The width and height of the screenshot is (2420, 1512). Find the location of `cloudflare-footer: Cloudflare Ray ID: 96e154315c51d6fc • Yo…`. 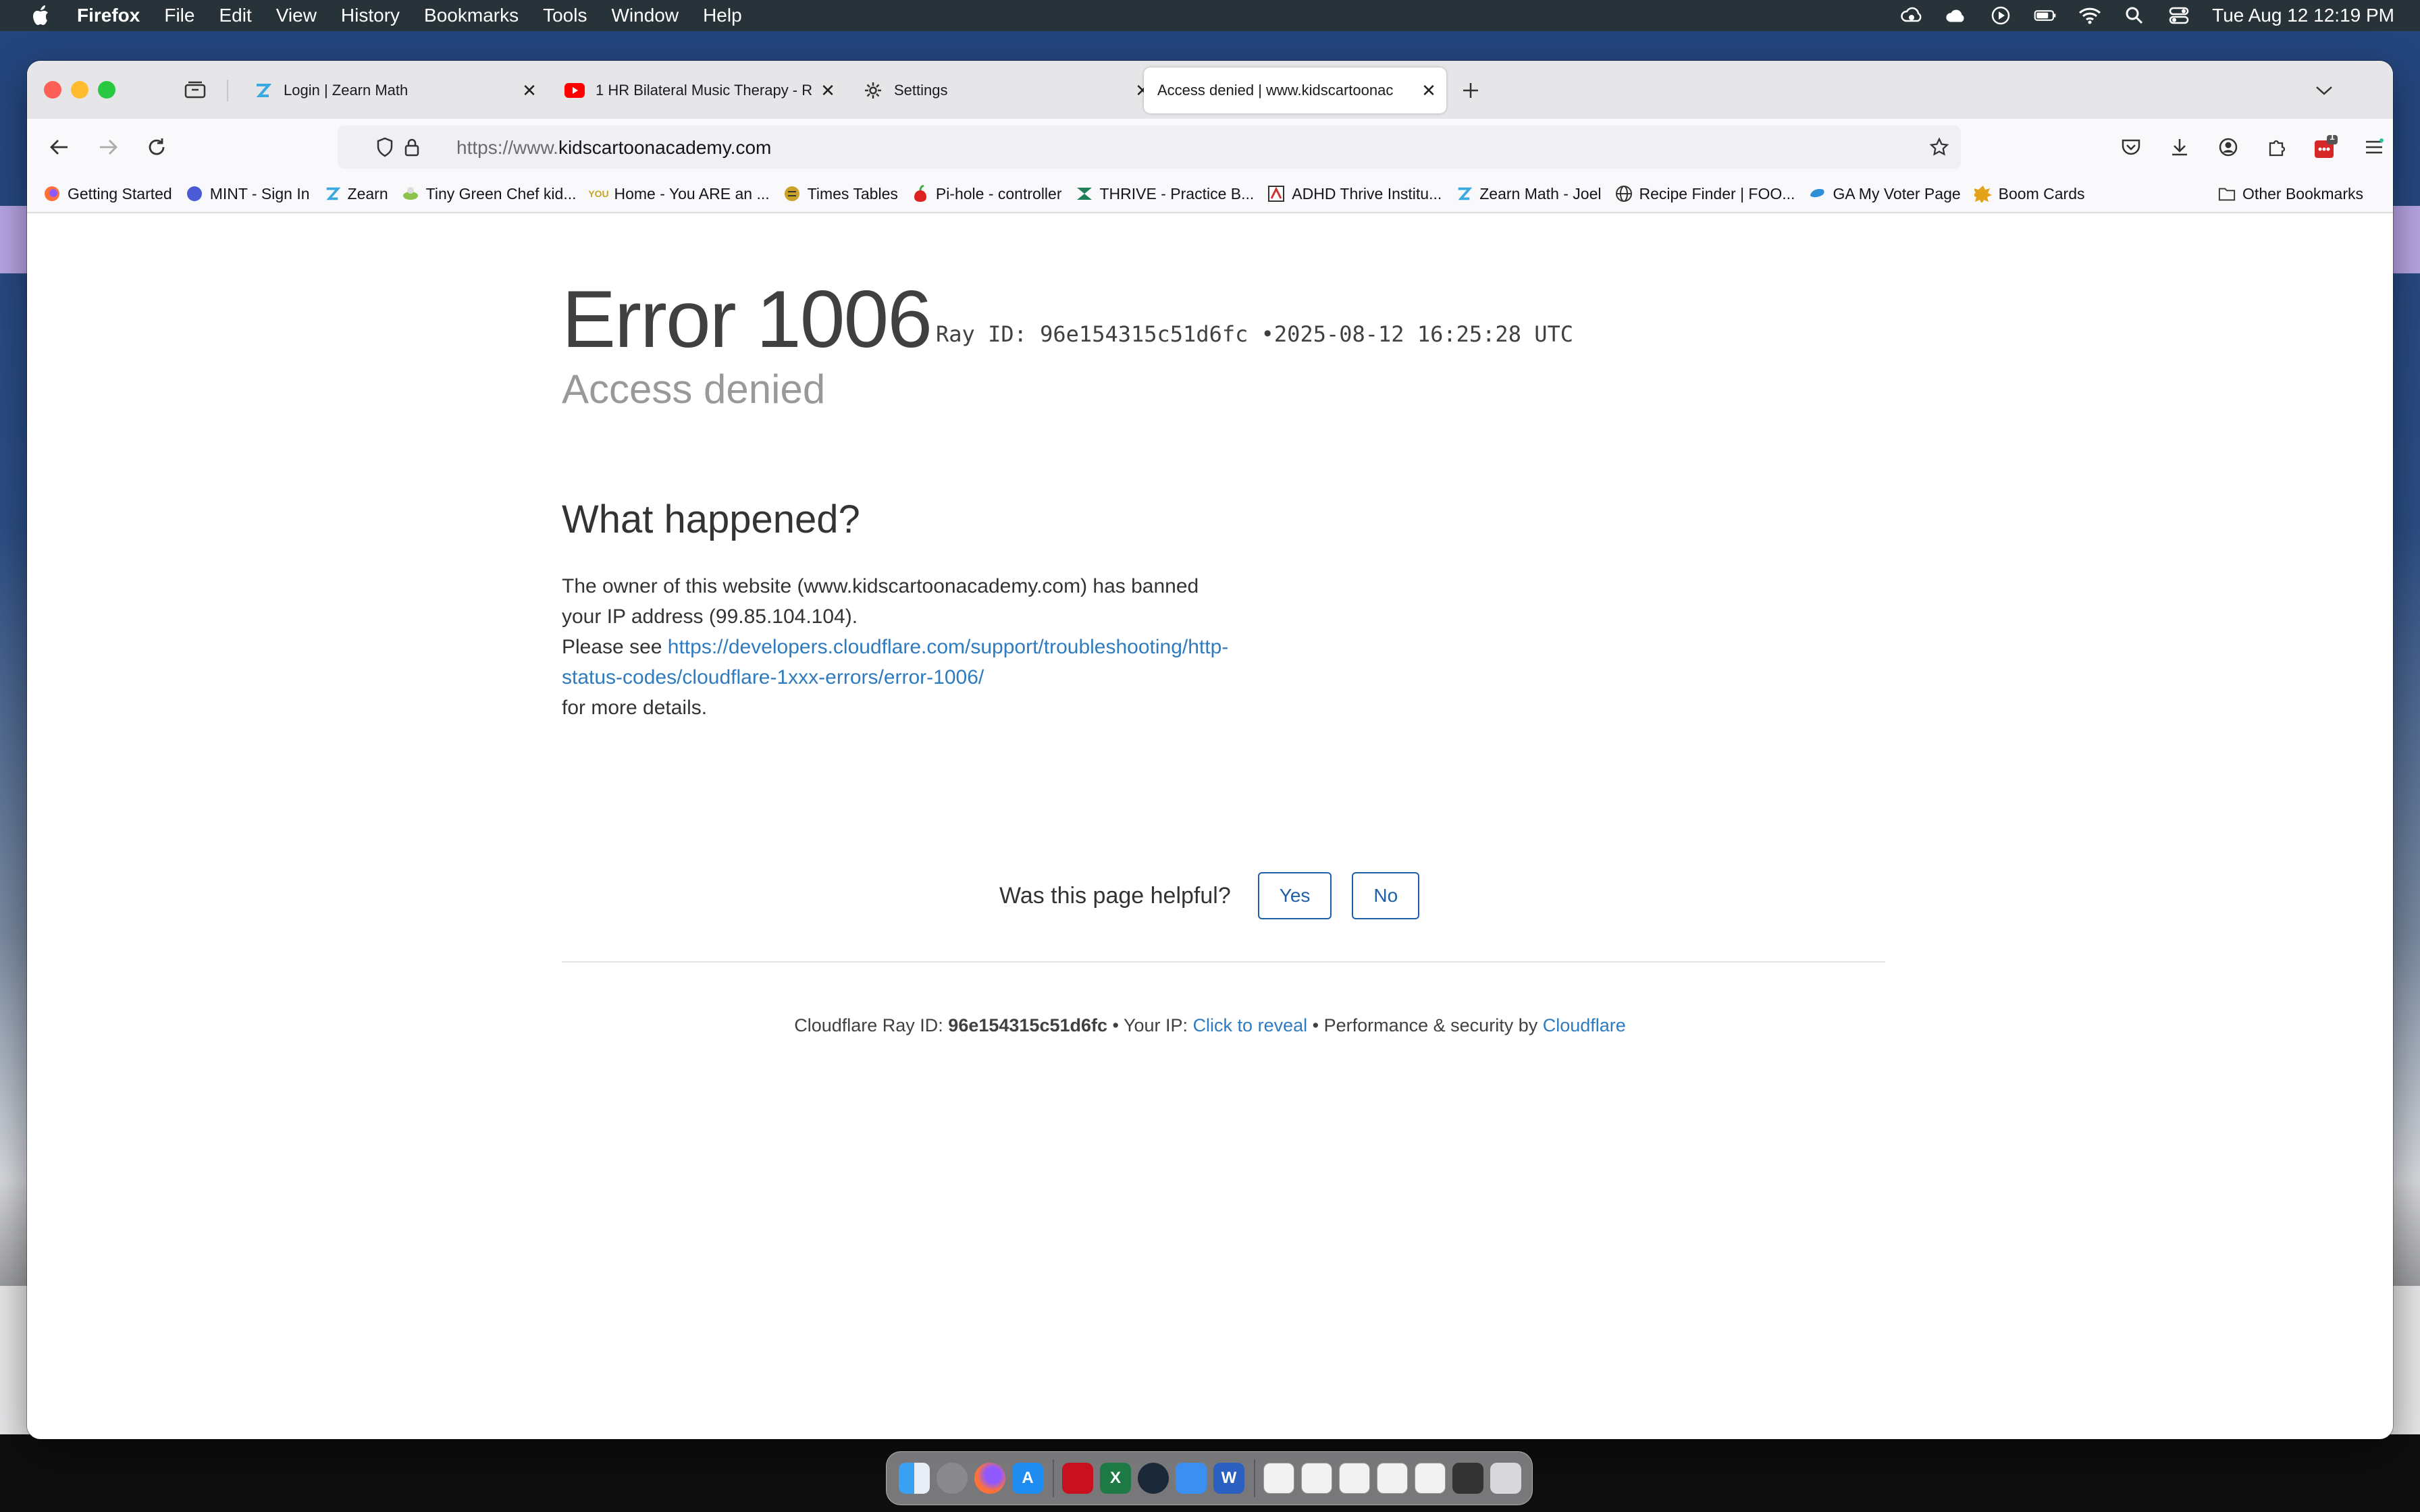

cloudflare-footer: Cloudflare Ray ID: 96e154315c51d6fc • Yo… is located at coordinates (1210, 1025).